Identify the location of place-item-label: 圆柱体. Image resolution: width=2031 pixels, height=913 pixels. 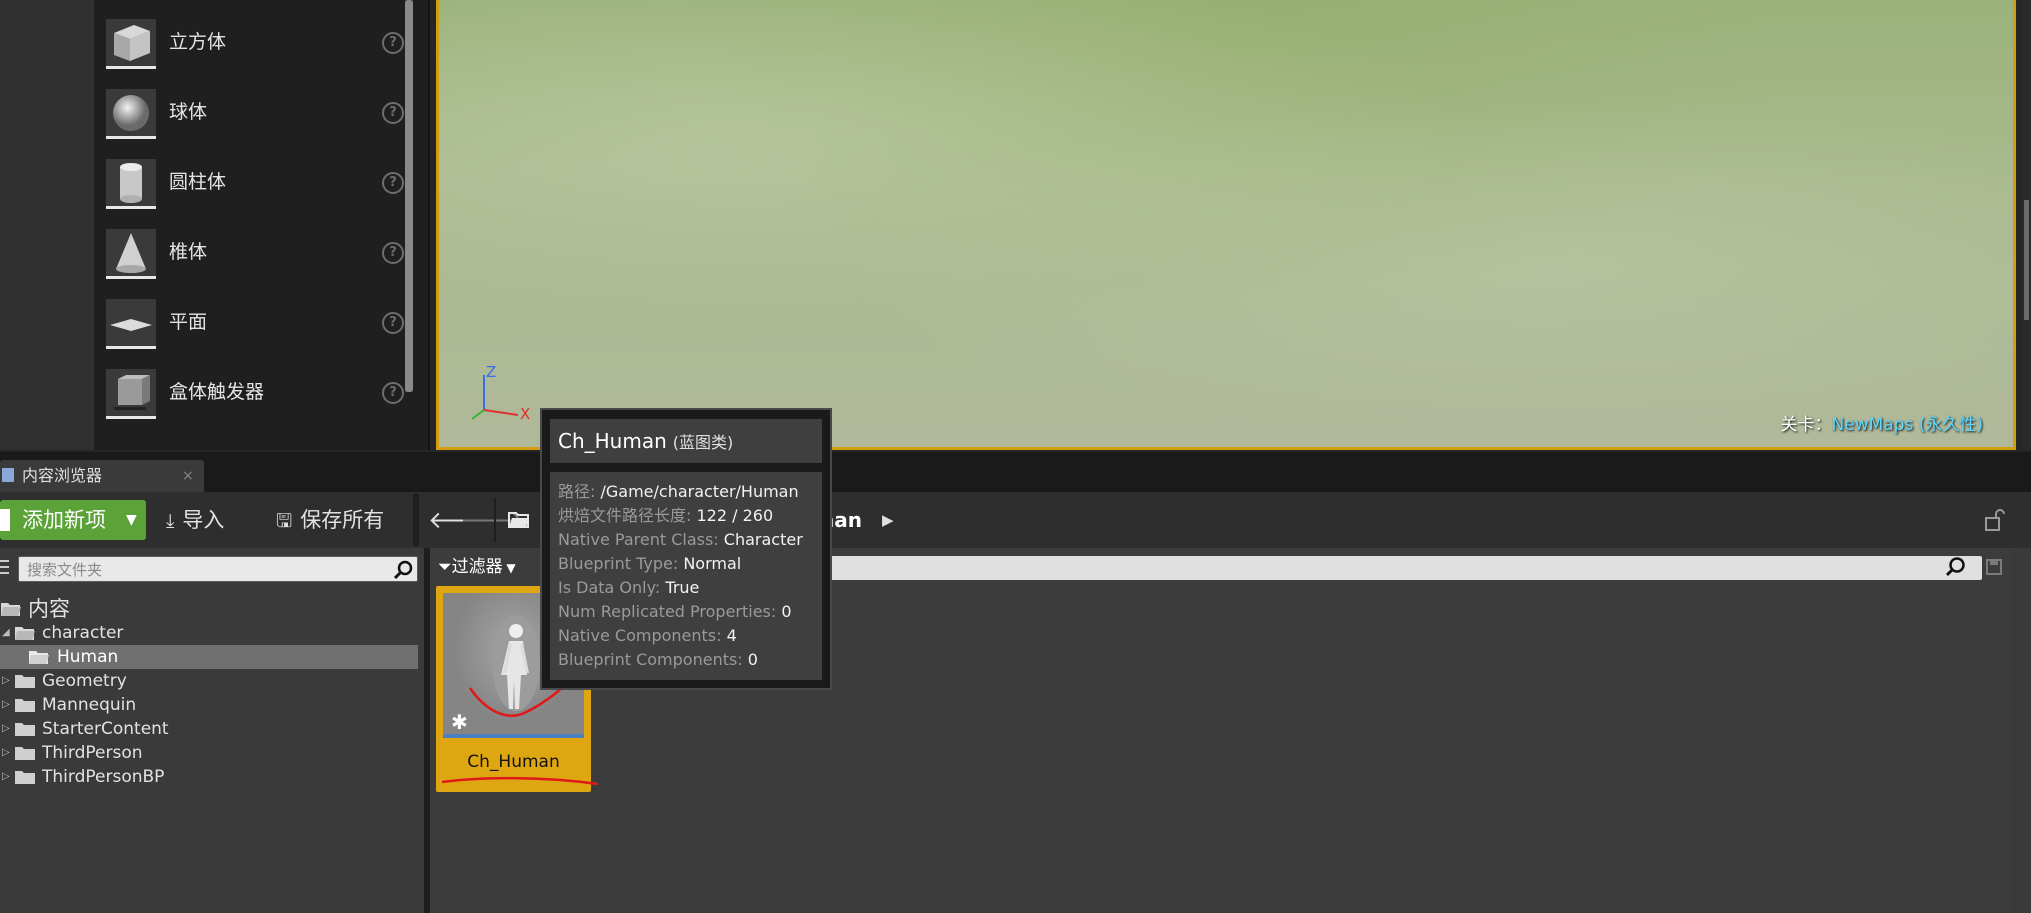
(198, 182).